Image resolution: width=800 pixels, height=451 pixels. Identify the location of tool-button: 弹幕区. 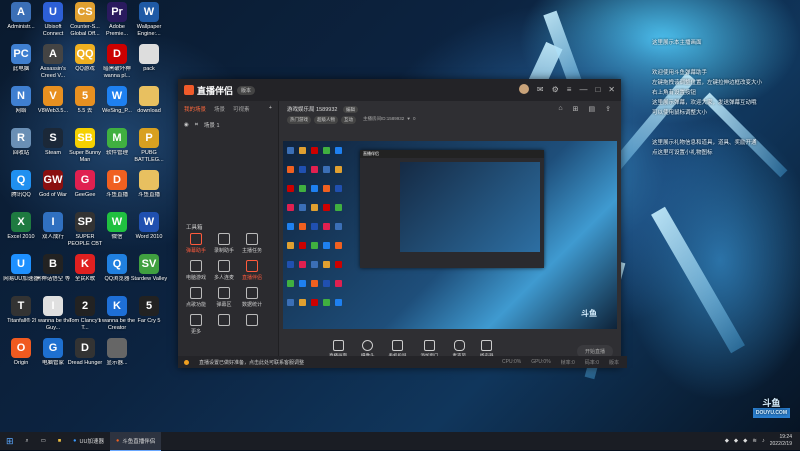
(224, 297).